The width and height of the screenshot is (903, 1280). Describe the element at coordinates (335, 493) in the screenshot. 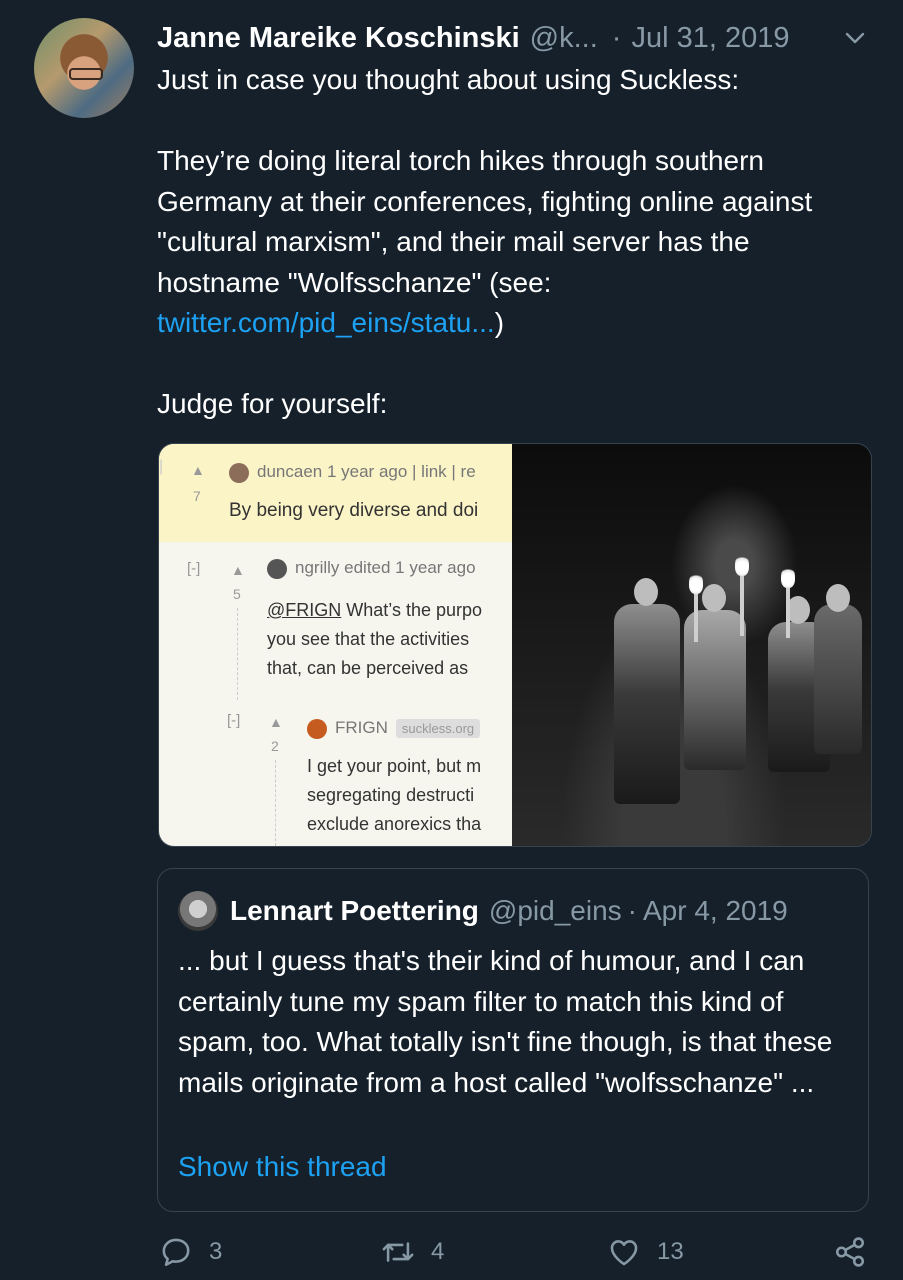

I see `highlighted-comment-band` at that location.